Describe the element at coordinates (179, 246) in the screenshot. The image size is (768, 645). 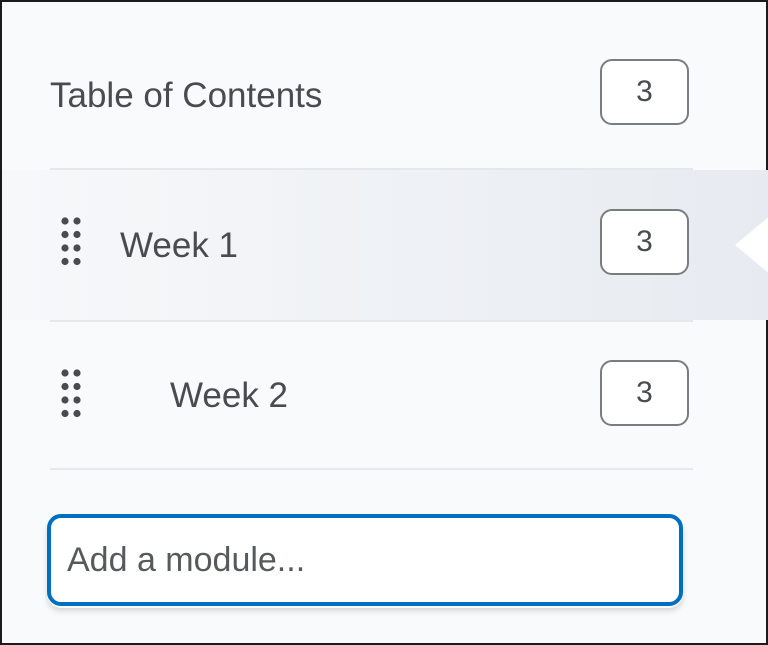
I see `module-label: Week 1` at that location.